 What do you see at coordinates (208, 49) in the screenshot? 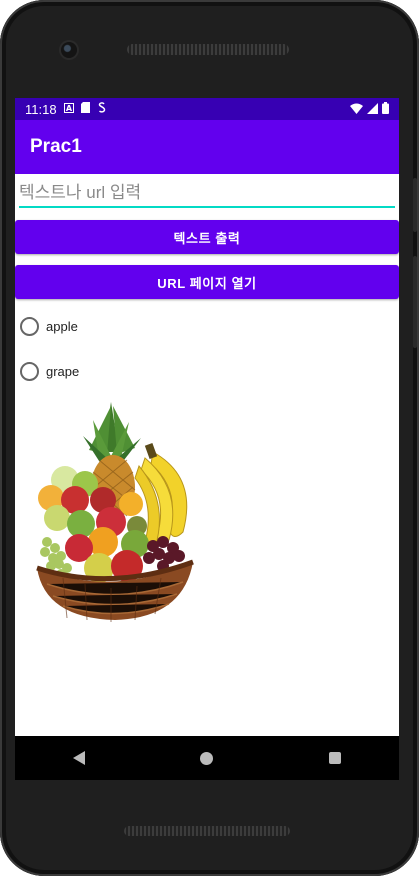
I see `top-speaker` at bounding box center [208, 49].